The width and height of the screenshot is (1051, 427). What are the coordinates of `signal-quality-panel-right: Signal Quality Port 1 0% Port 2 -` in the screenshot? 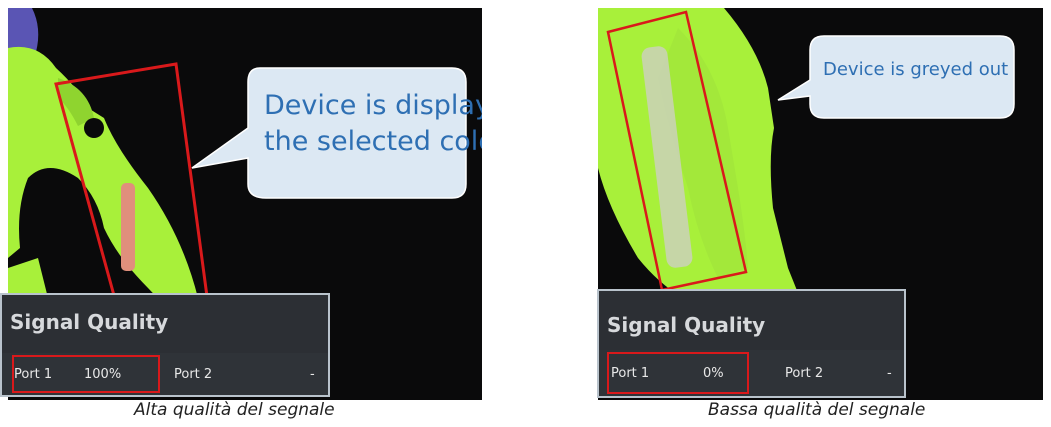 It's located at (751, 343).